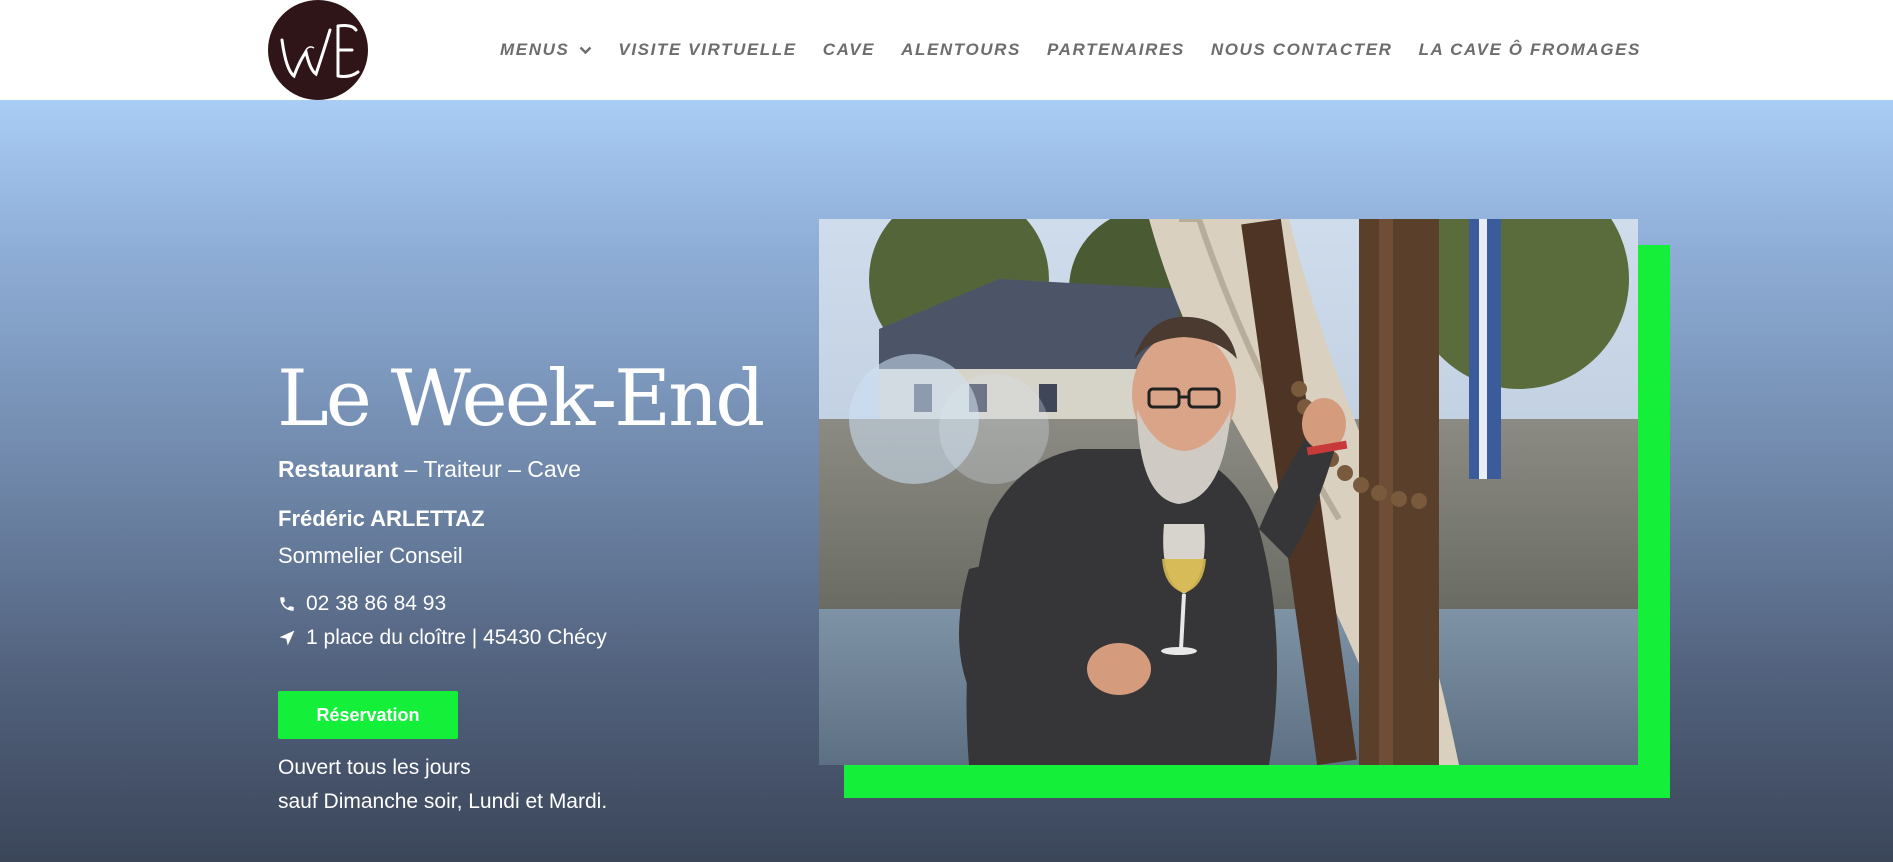 The width and height of the screenshot is (1893, 862). Describe the element at coordinates (586, 50) in the screenshot. I see `chevron-down-icon` at that location.